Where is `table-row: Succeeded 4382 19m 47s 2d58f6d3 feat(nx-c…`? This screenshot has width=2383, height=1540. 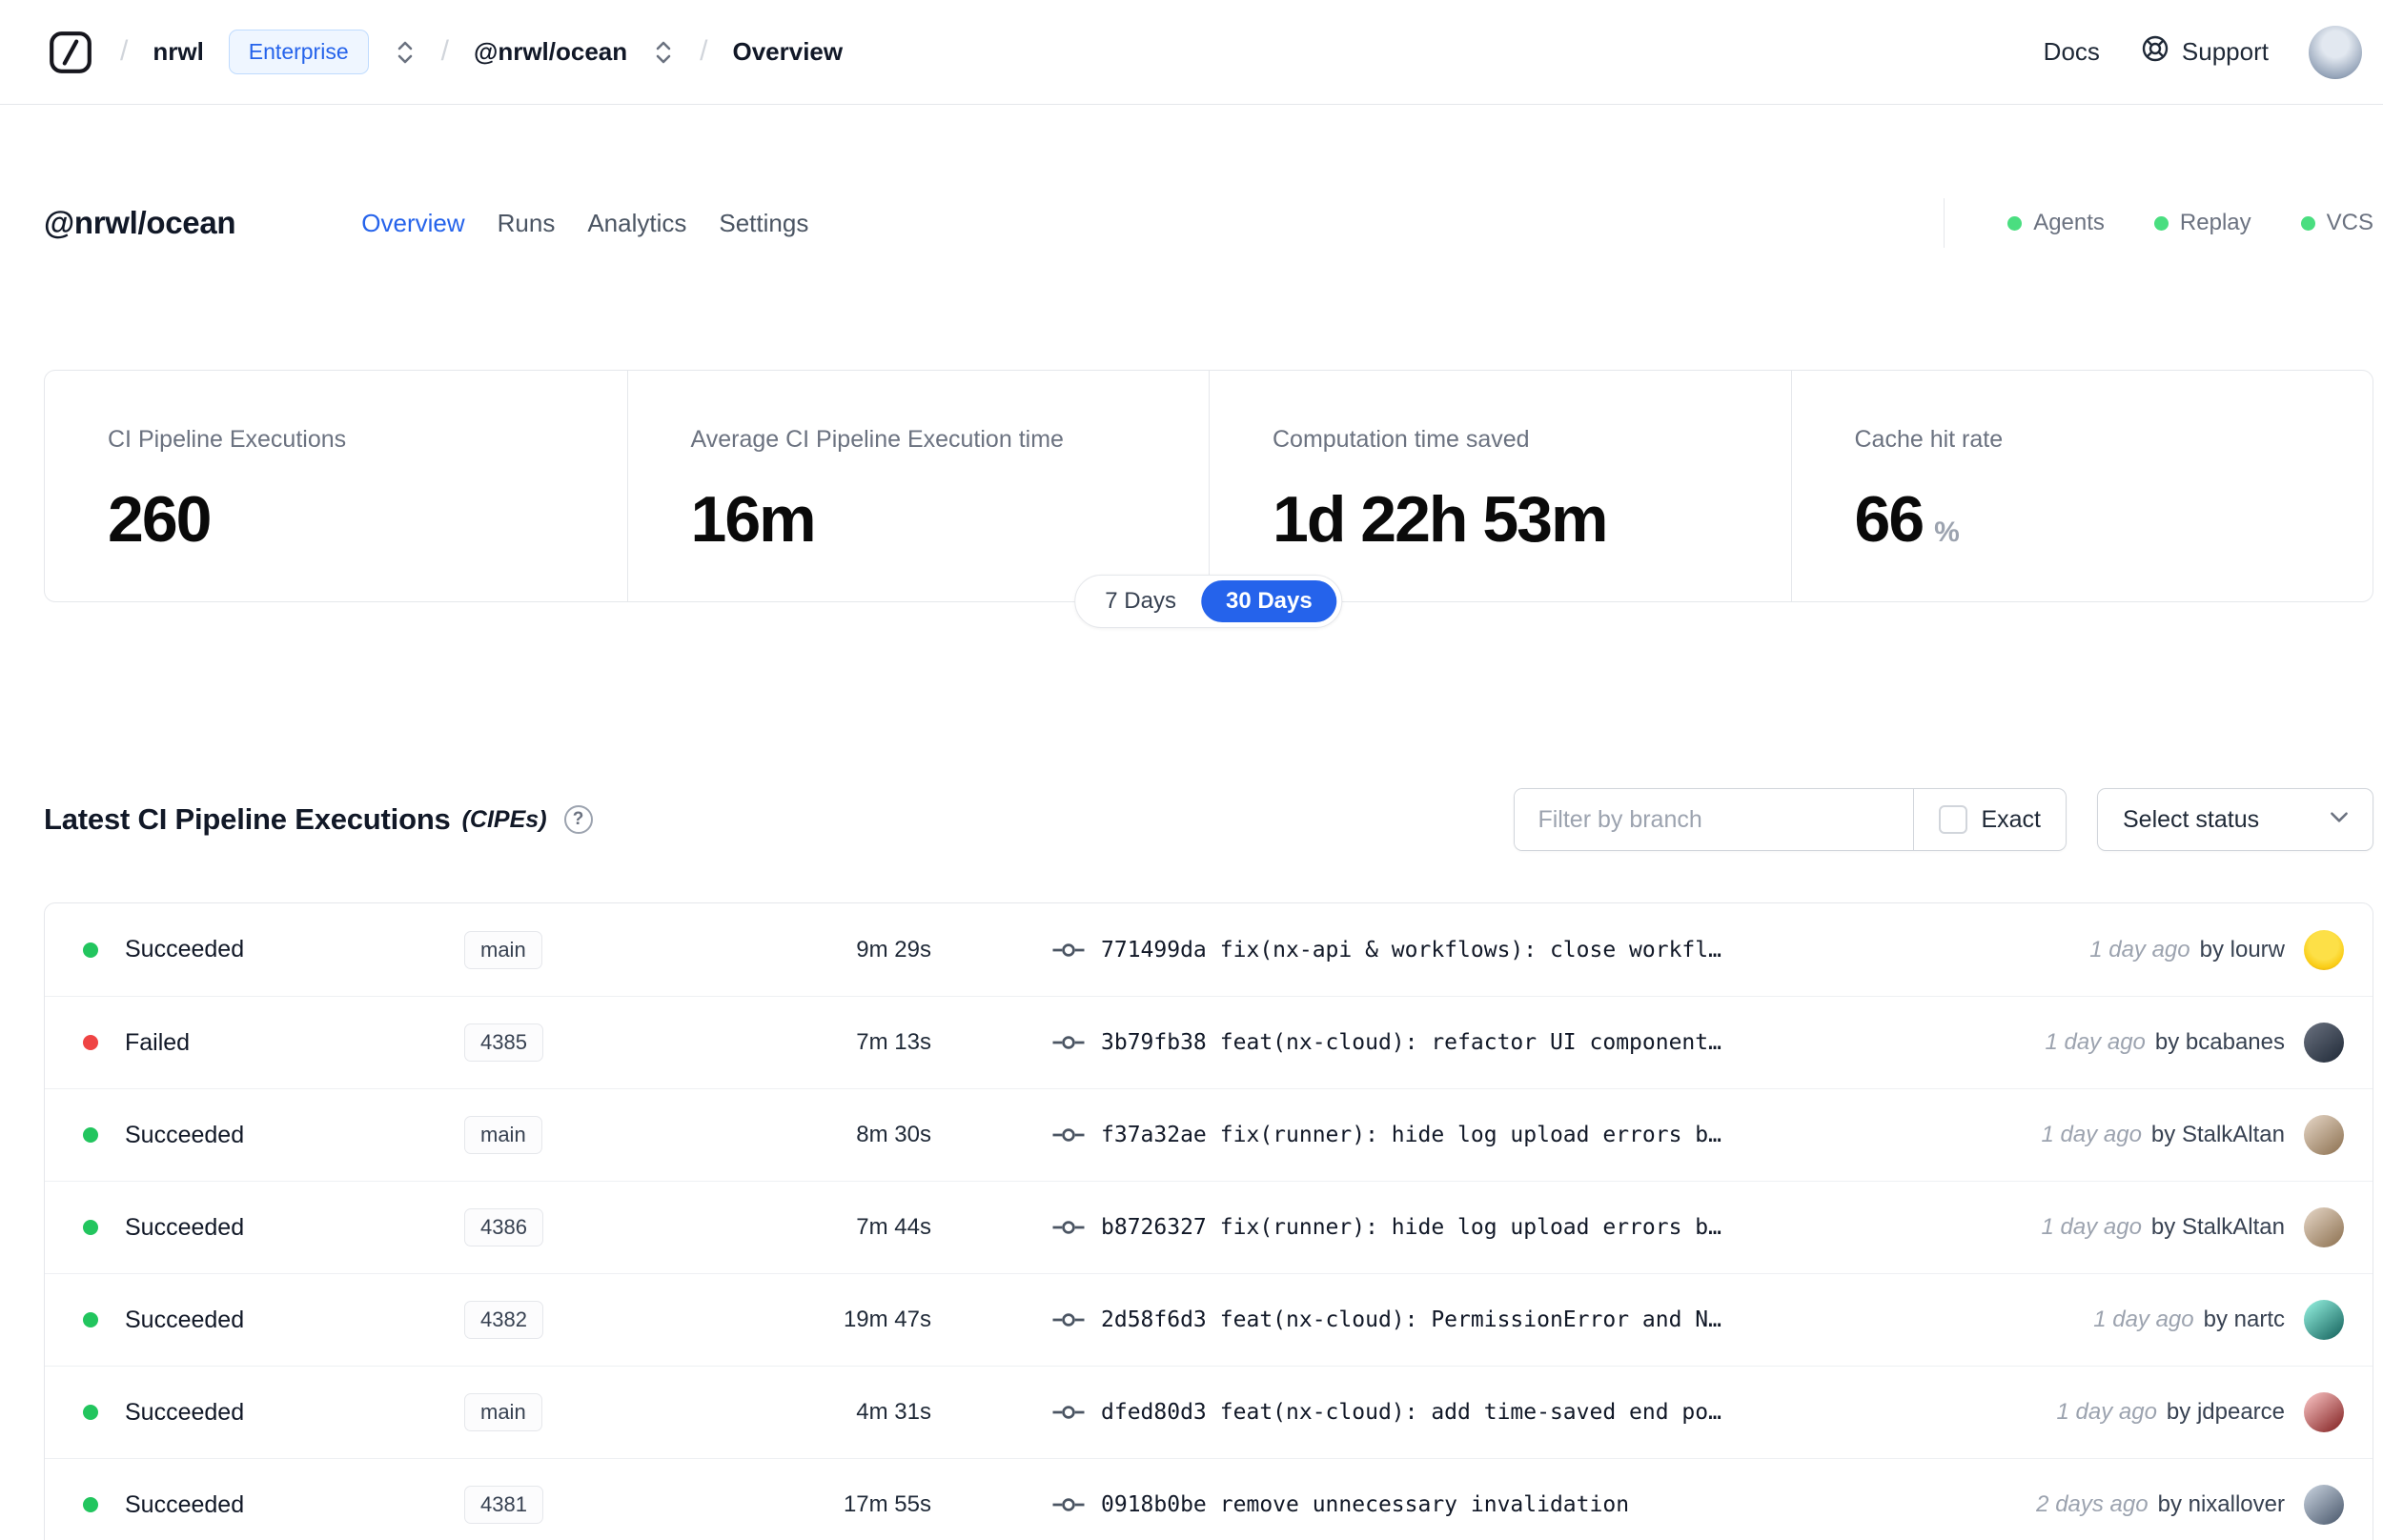
table-row: Succeeded 4382 19m 47s 2d58f6d3 feat(nx-c… is located at coordinates (1209, 1319).